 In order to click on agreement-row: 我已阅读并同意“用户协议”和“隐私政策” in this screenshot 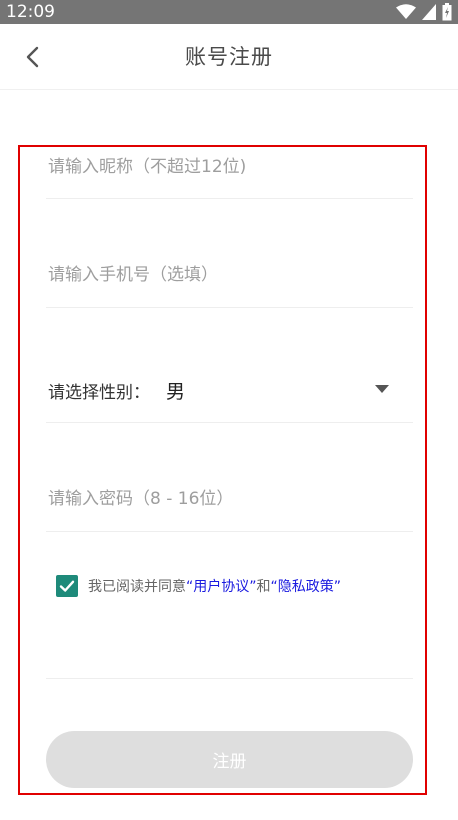, I will do `click(198, 586)`.